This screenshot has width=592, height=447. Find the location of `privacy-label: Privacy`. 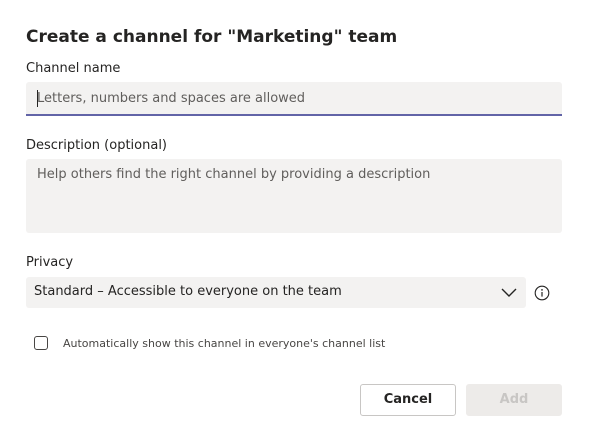

privacy-label: Privacy is located at coordinates (50, 262).